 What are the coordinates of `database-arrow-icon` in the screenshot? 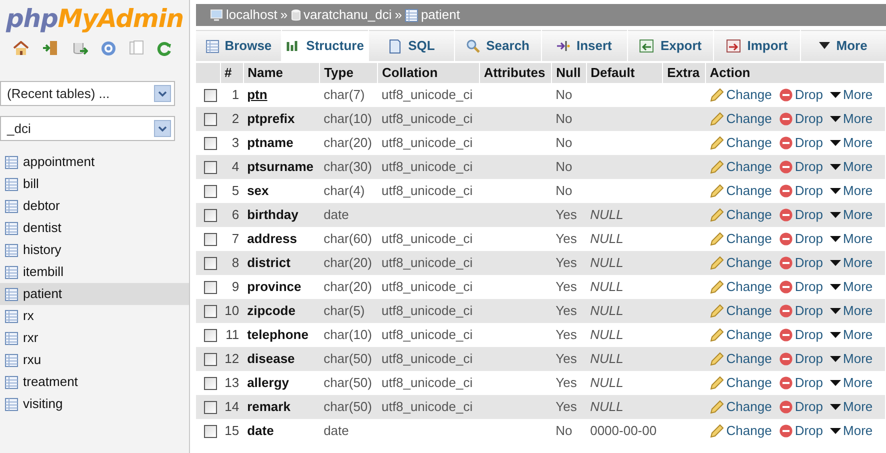 It's located at (80, 48).